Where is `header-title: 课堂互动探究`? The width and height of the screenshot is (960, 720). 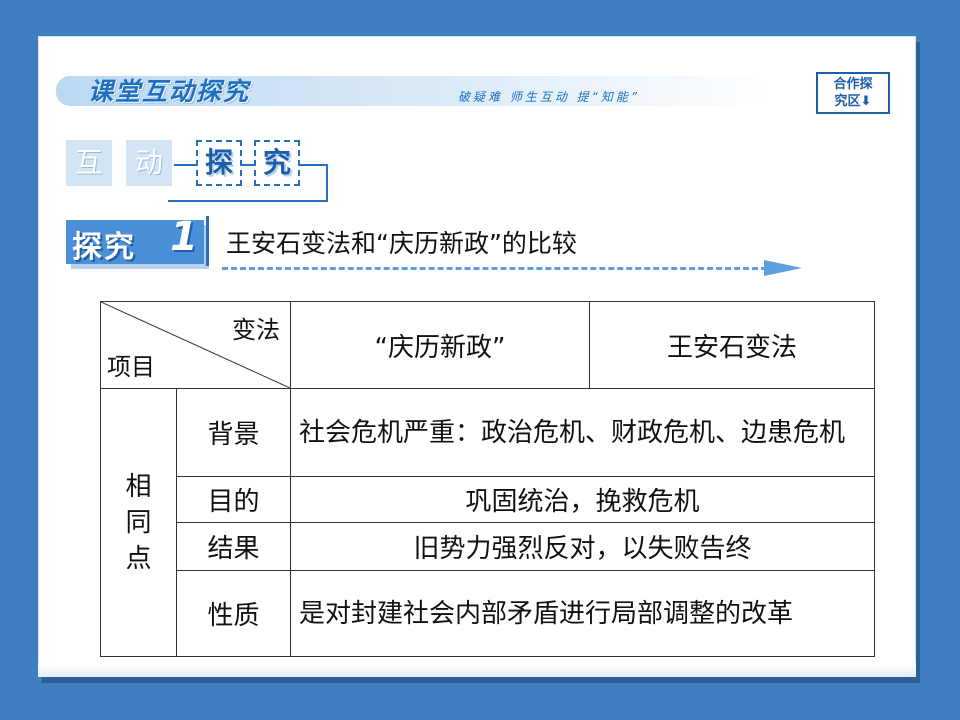
header-title: 课堂互动探究 is located at coordinates (169, 91).